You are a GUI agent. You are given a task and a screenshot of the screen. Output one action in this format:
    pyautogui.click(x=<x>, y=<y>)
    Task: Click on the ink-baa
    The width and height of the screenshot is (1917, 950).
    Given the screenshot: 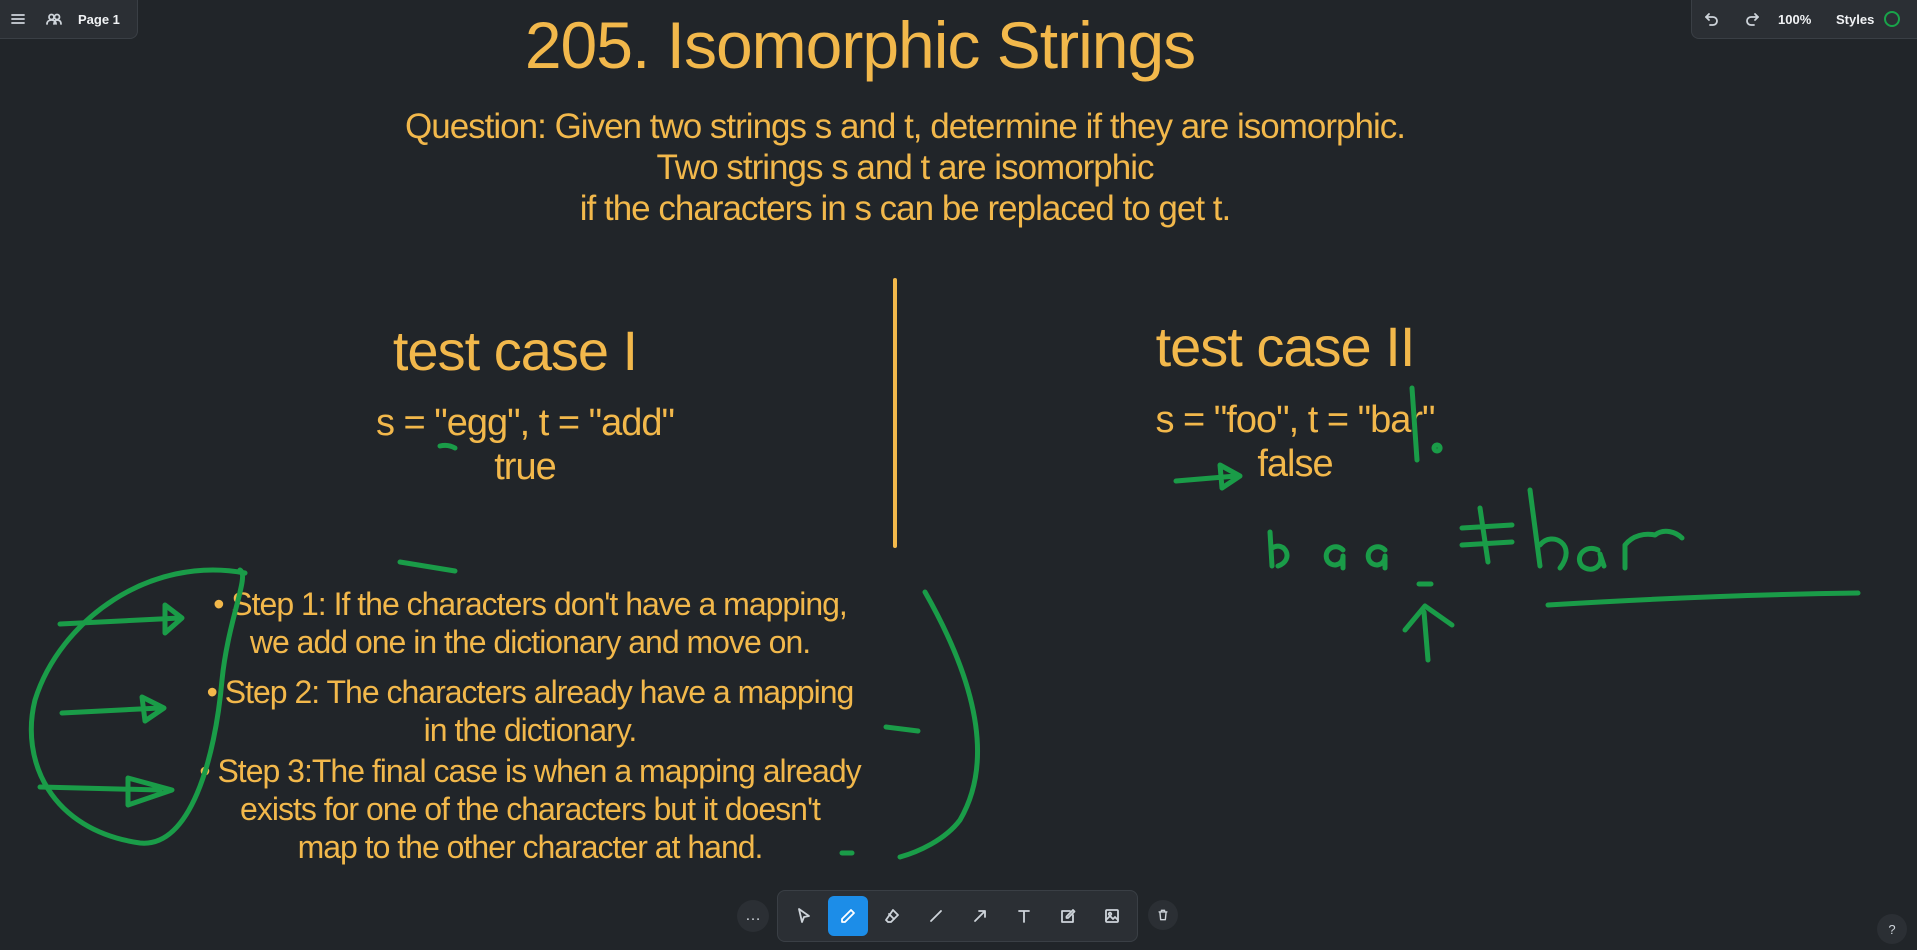 What is the action you would take?
    pyautogui.click(x=1327, y=550)
    